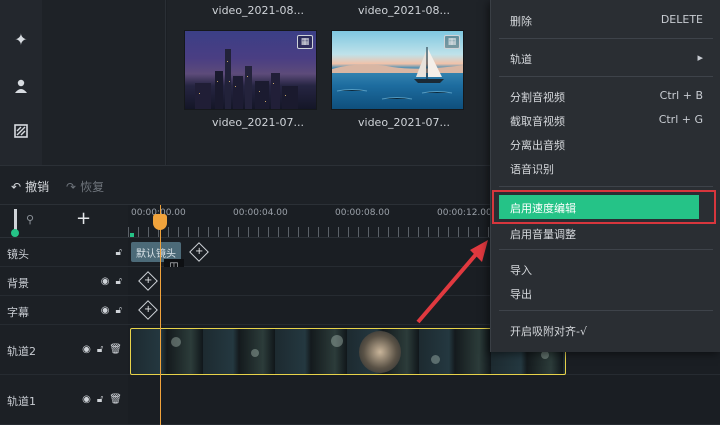 The height and width of the screenshot is (425, 720). What do you see at coordinates (605, 20) in the screenshot?
I see `menu-item-delete: 删除 DELETE` at bounding box center [605, 20].